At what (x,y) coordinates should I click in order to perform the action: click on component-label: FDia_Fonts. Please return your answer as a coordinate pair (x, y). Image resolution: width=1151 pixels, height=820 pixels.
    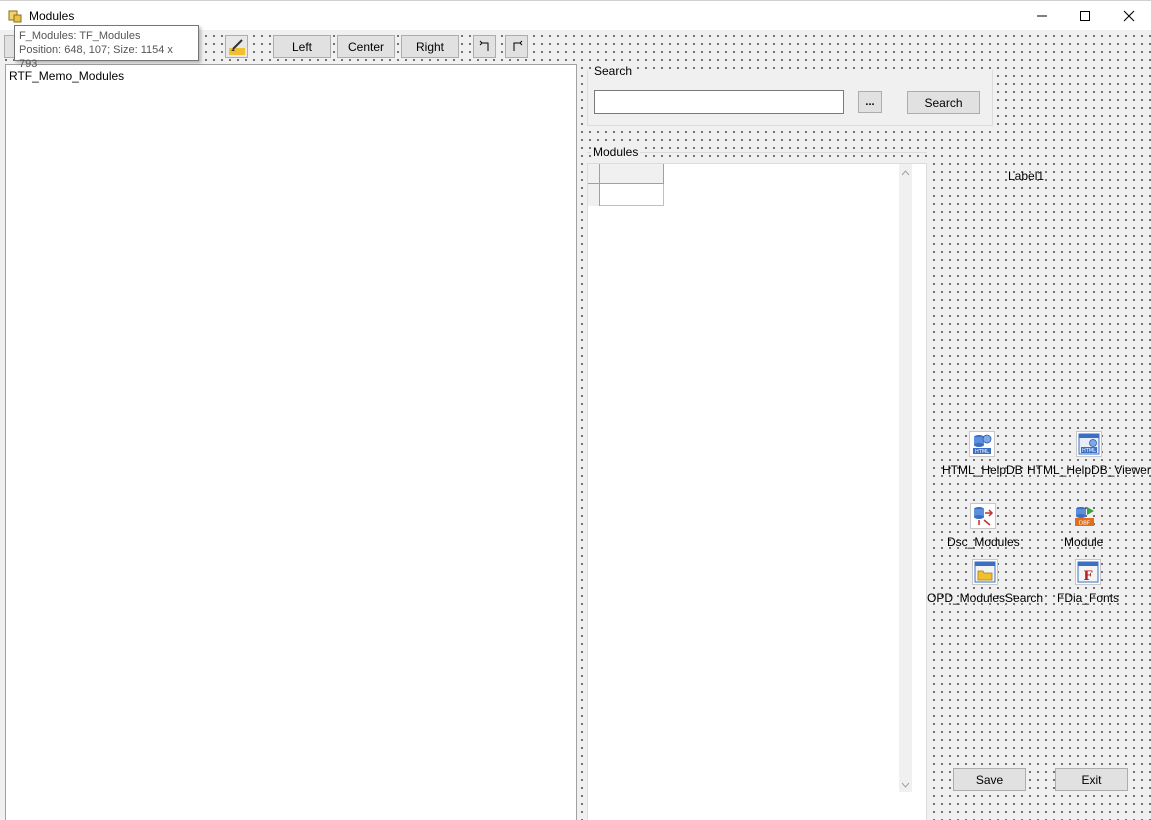
    Looking at the image, I should click on (1088, 598).